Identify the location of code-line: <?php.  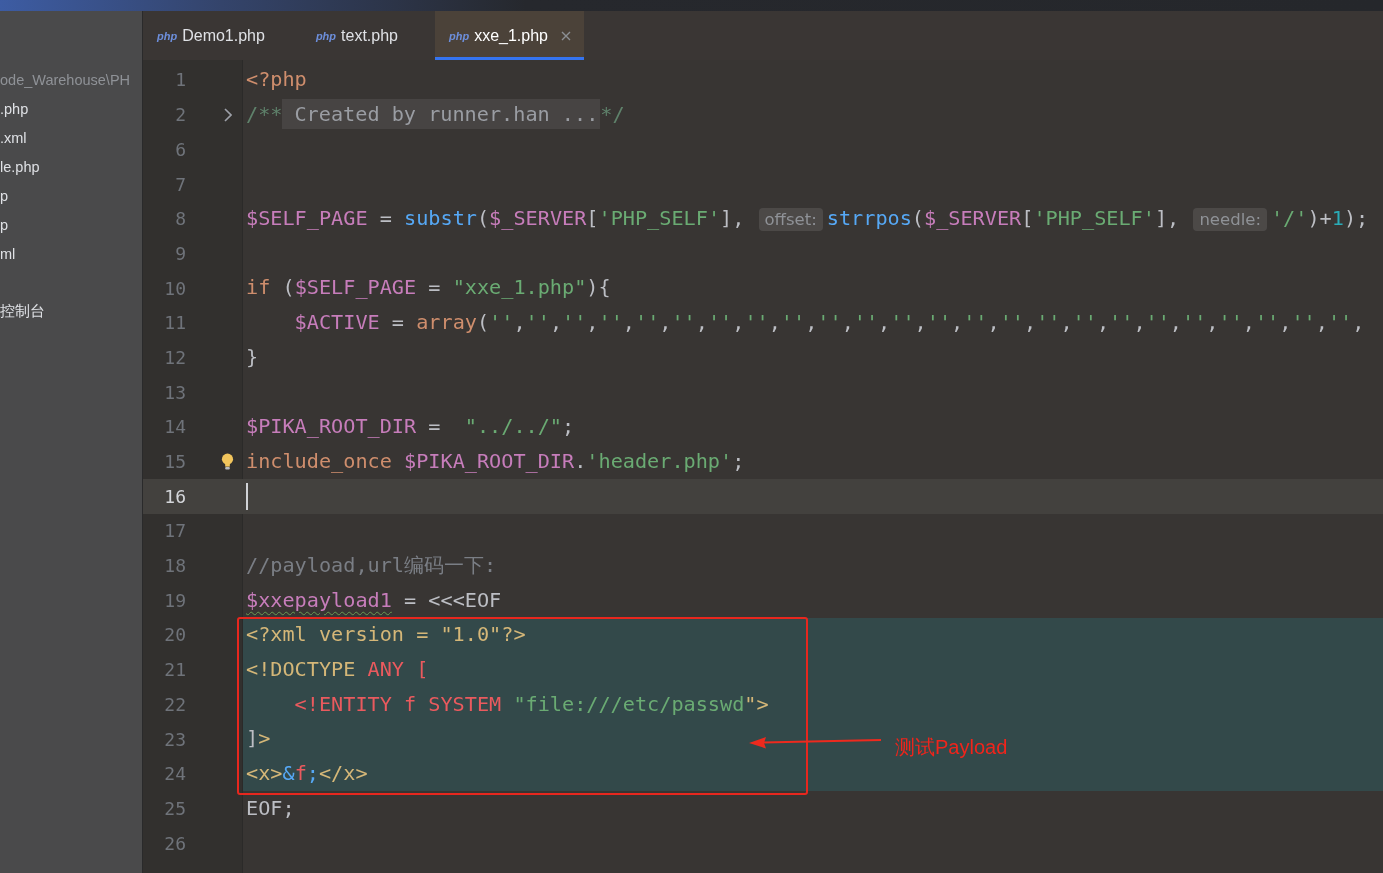
(276, 80).